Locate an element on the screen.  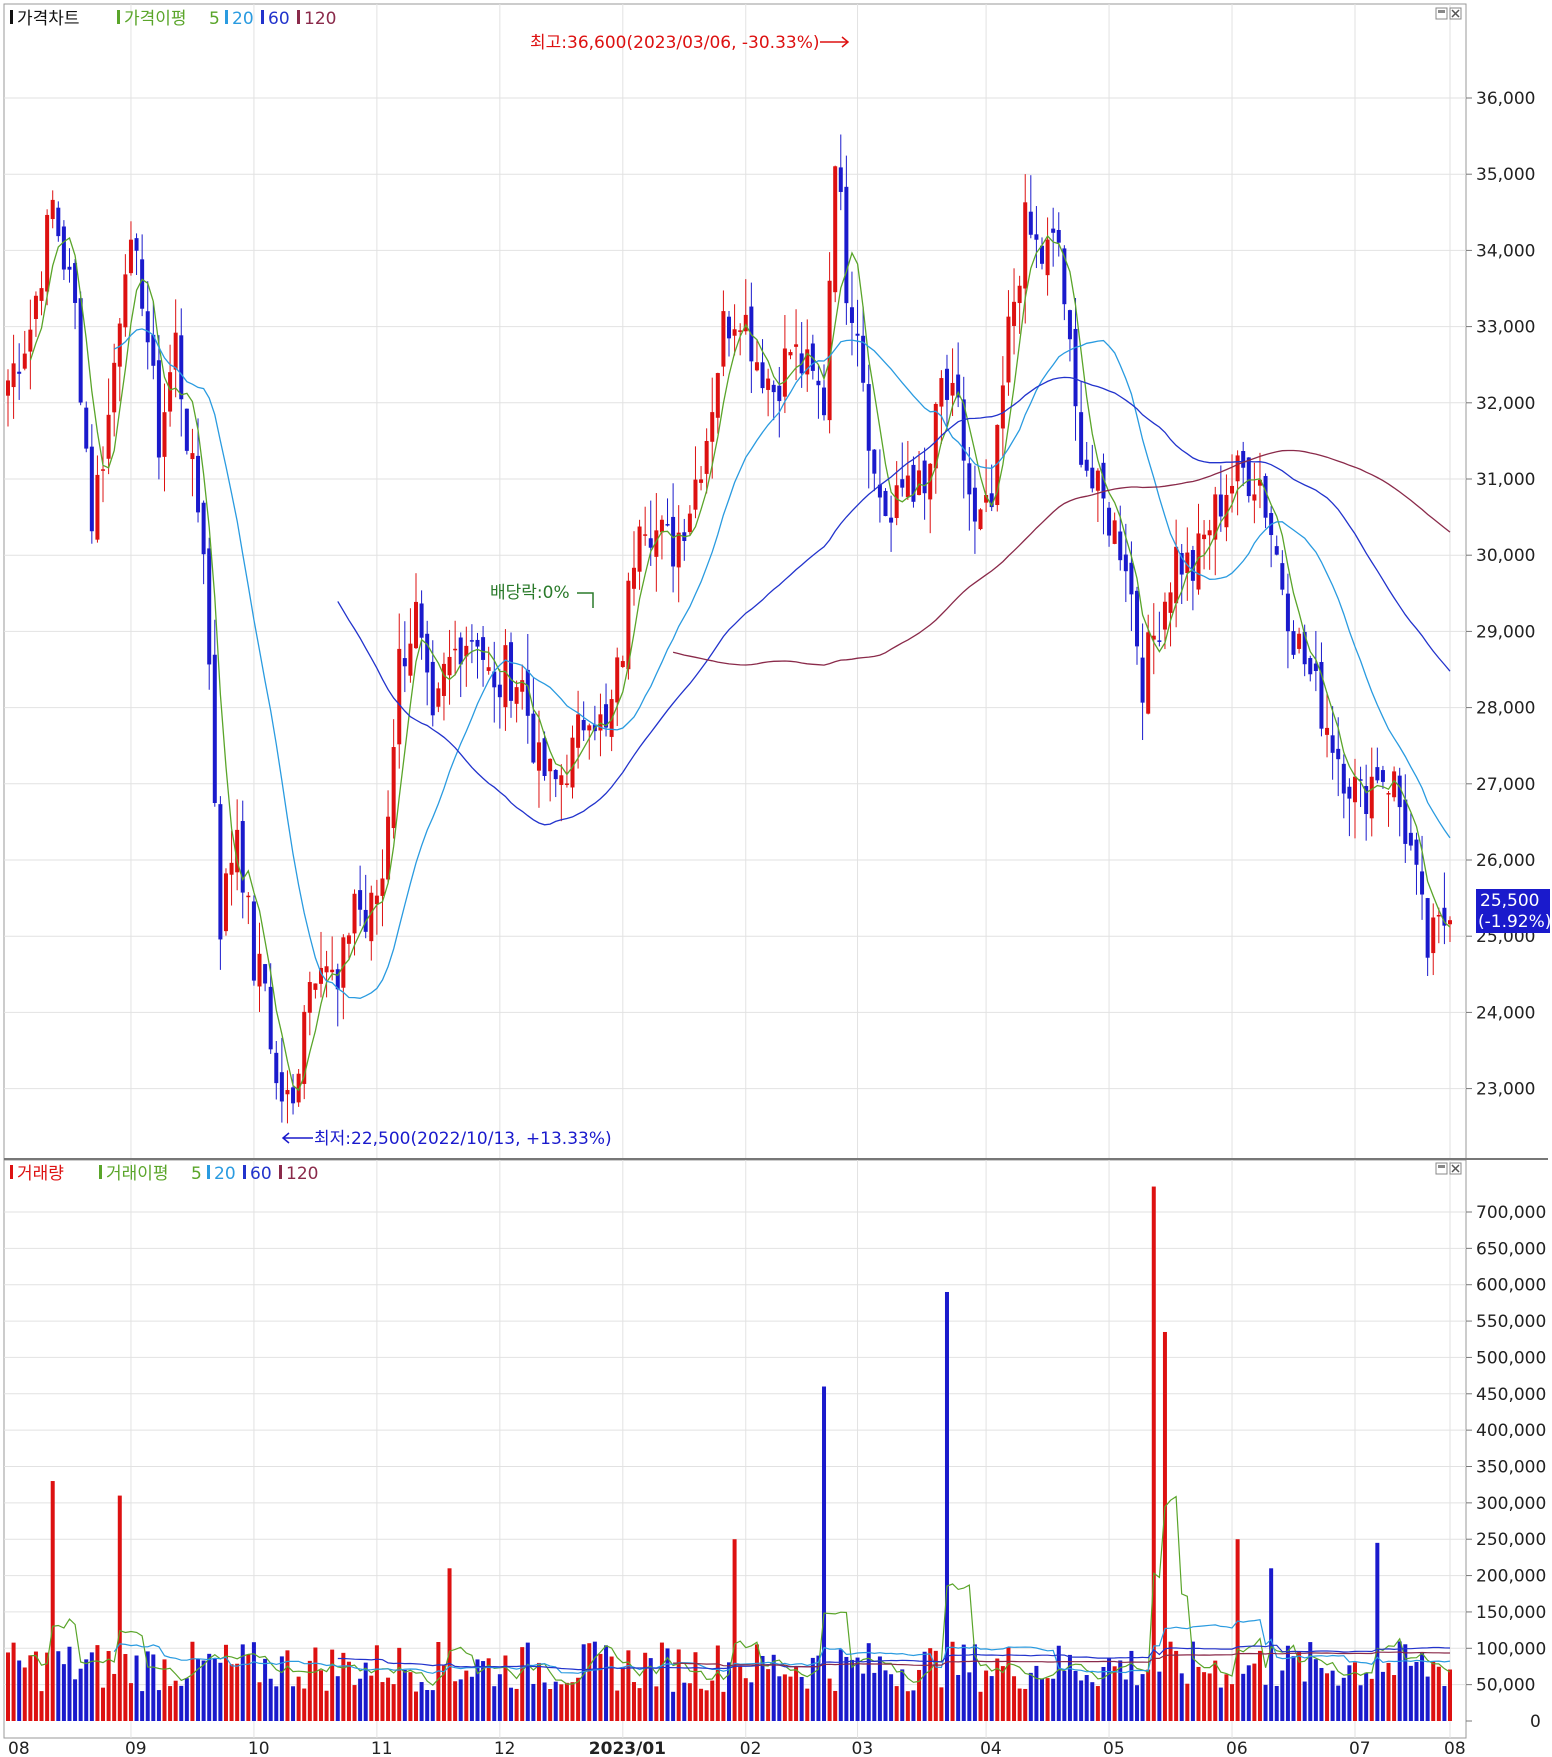
x-tick-label: 11 is located at coordinates (382, 1748).